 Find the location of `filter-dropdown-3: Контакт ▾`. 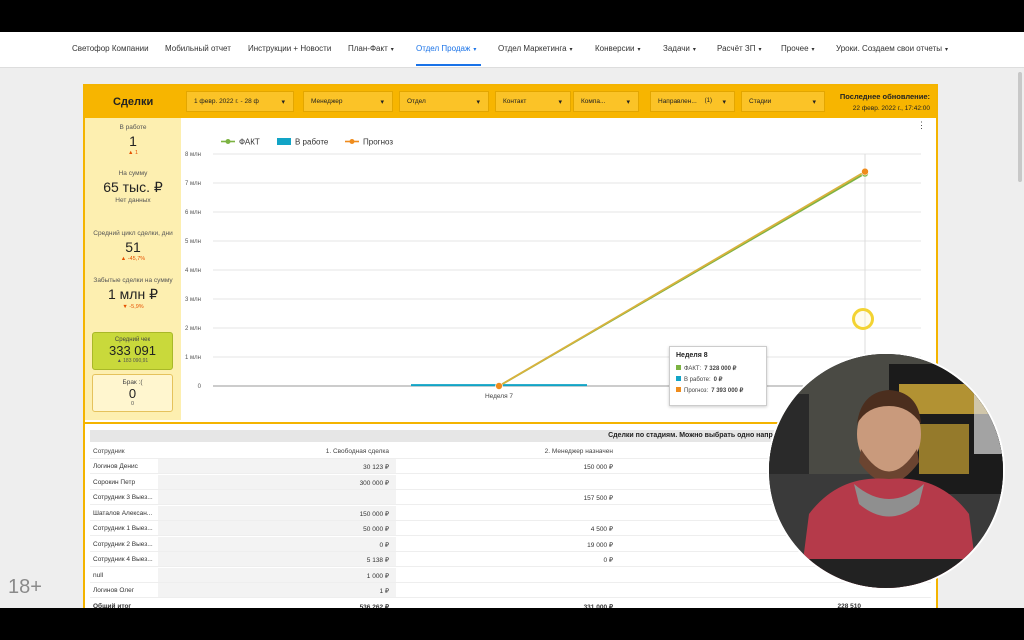

filter-dropdown-3: Контакт ▾ is located at coordinates (533, 101).